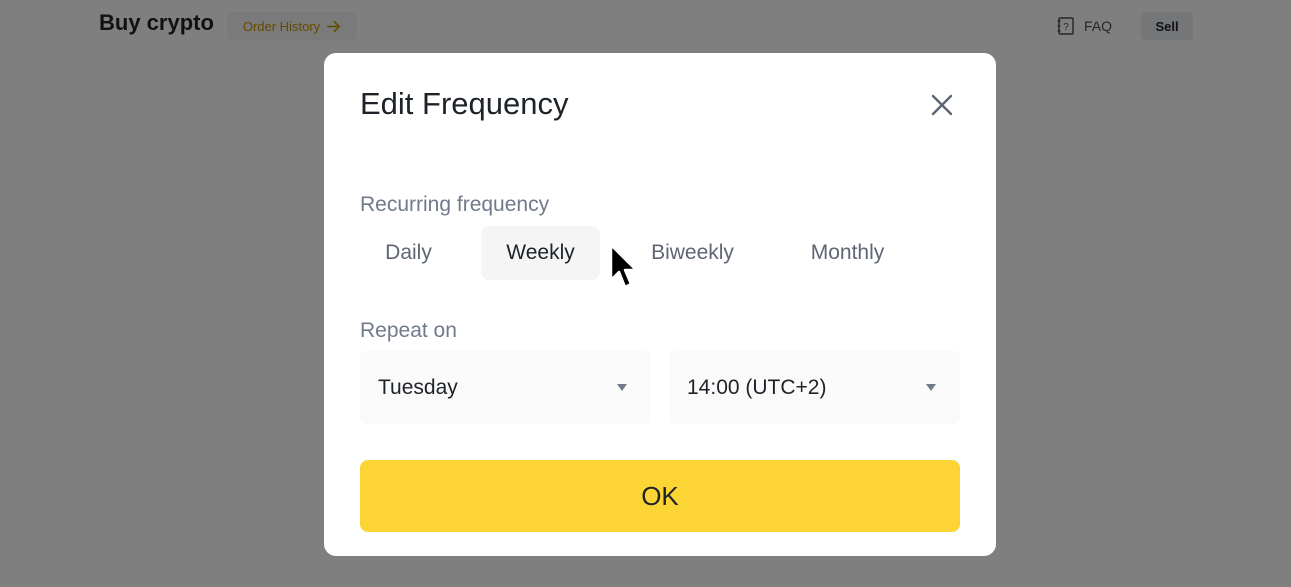  I want to click on frequency-tabs: Daily Weekly Biweekly Monthly, so click(660, 253).